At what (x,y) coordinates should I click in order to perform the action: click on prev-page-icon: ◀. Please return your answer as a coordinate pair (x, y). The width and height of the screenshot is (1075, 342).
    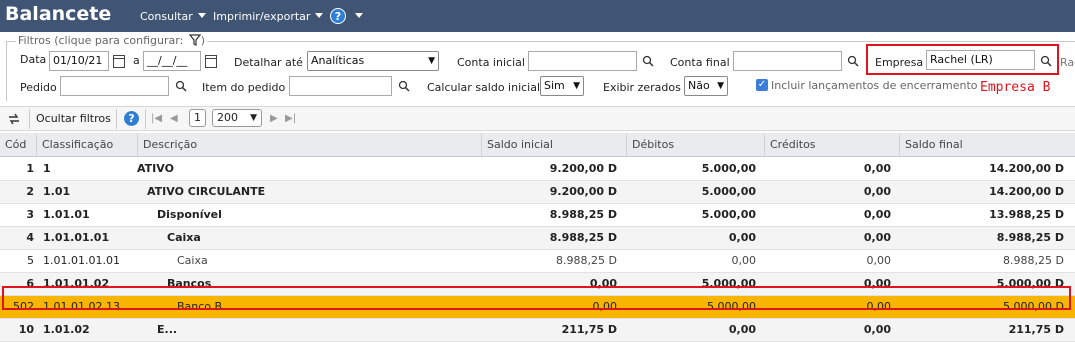
    Looking at the image, I should click on (174, 118).